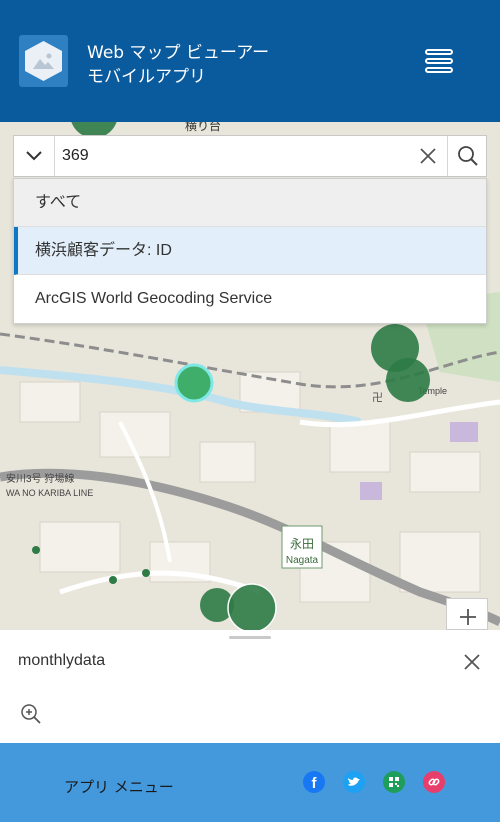 The width and height of the screenshot is (500, 822). I want to click on menu-button, so click(439, 61).